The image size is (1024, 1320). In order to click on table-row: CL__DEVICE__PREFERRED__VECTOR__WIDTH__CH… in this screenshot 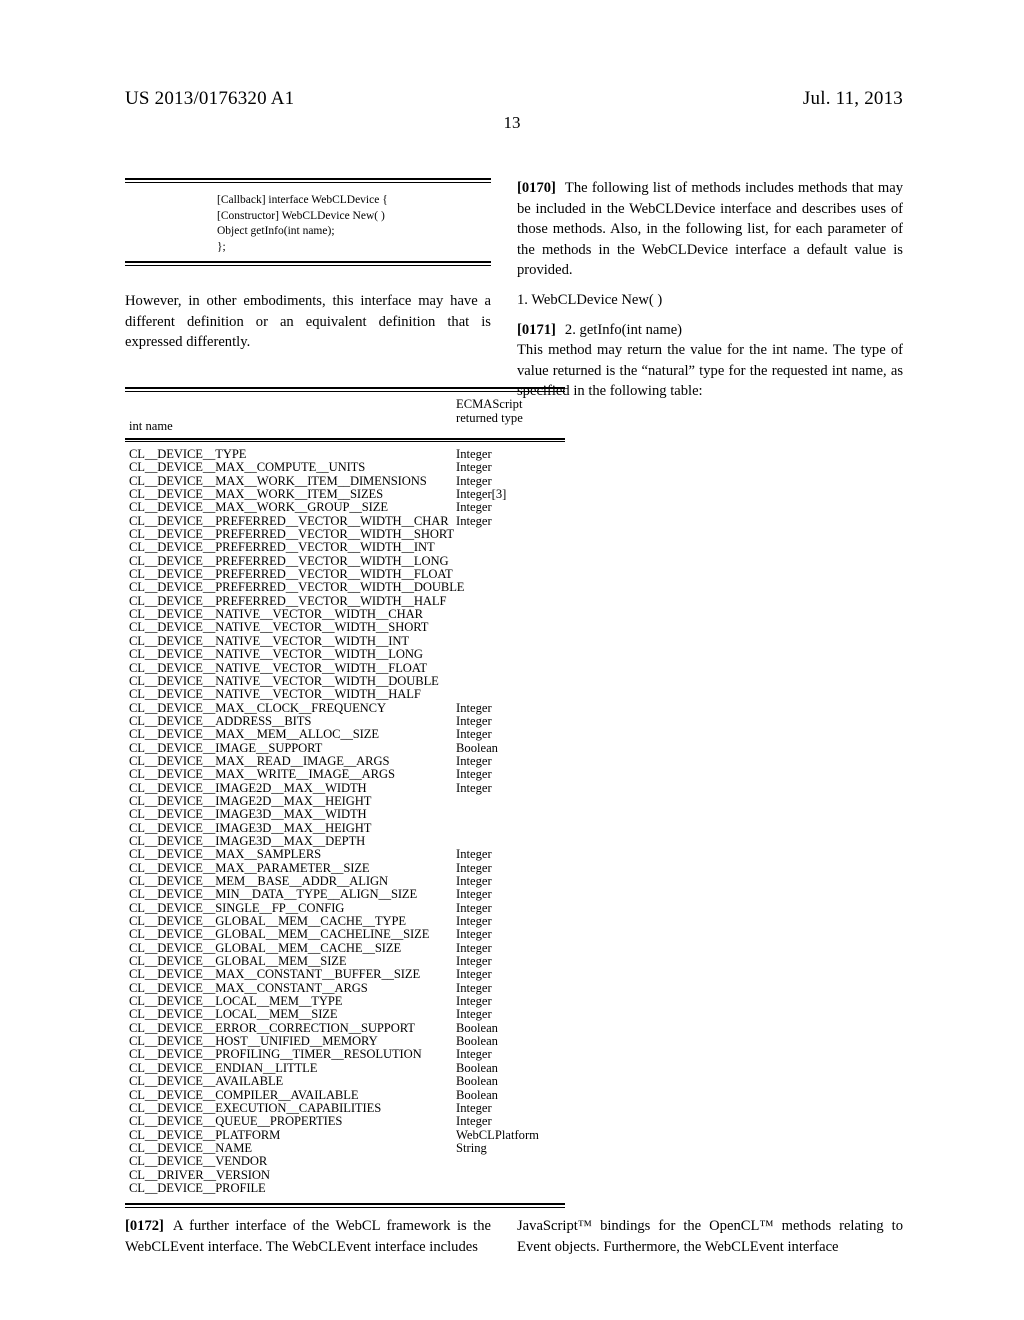, I will do `click(345, 521)`.